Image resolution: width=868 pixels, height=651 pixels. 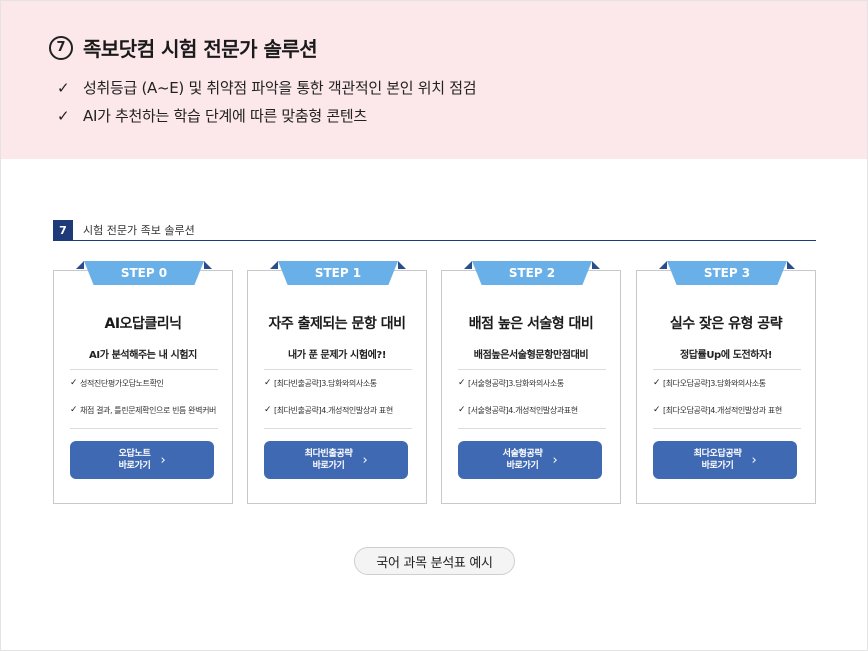 I want to click on section-heading: 7 시험 전문가 족보 솔루션, so click(x=434, y=230).